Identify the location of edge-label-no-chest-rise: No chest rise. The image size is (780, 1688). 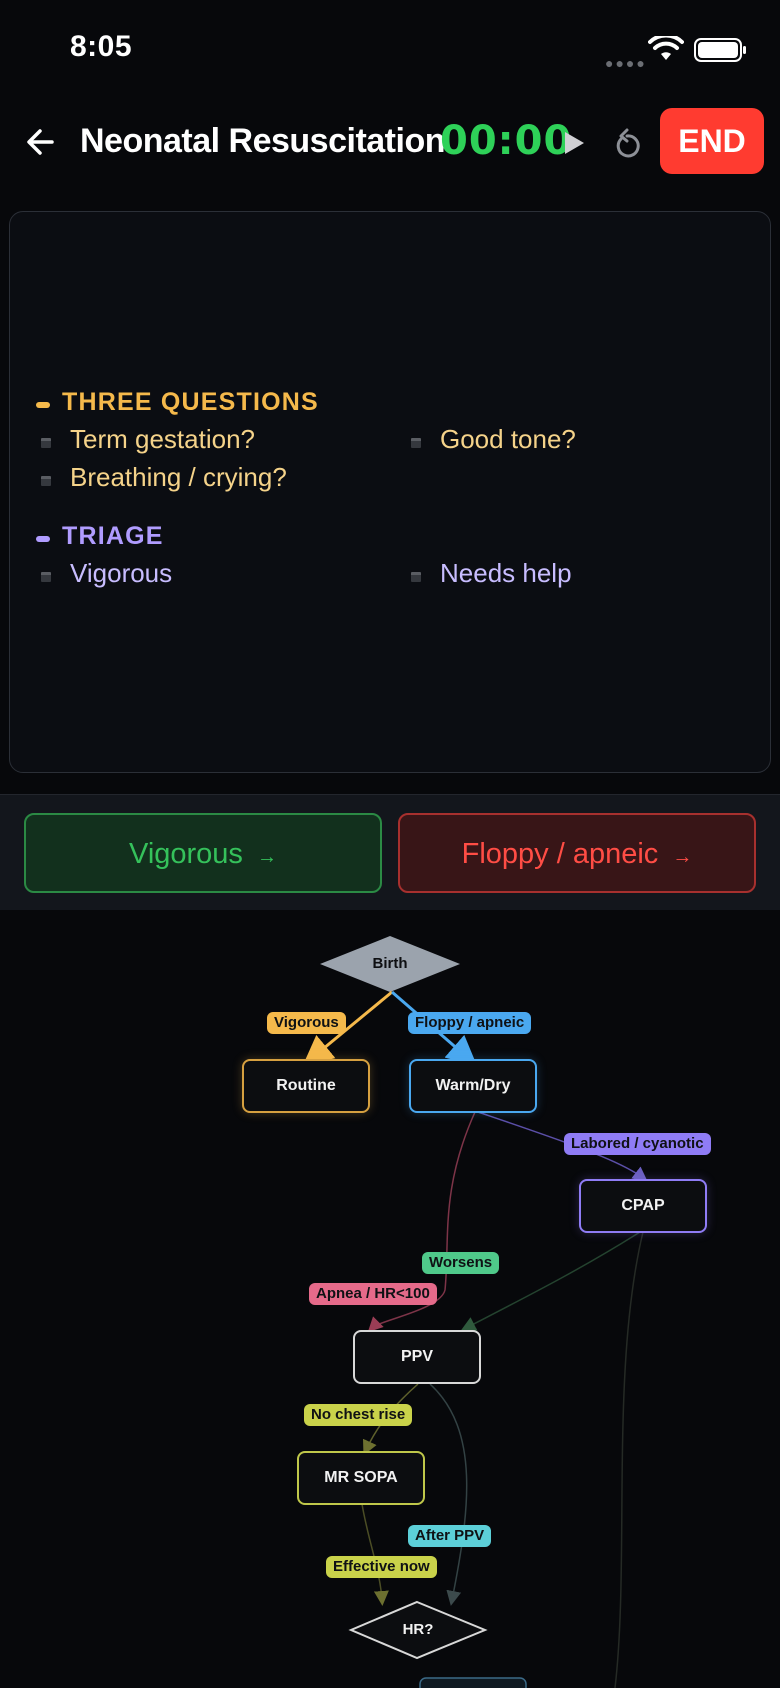
(358, 1415).